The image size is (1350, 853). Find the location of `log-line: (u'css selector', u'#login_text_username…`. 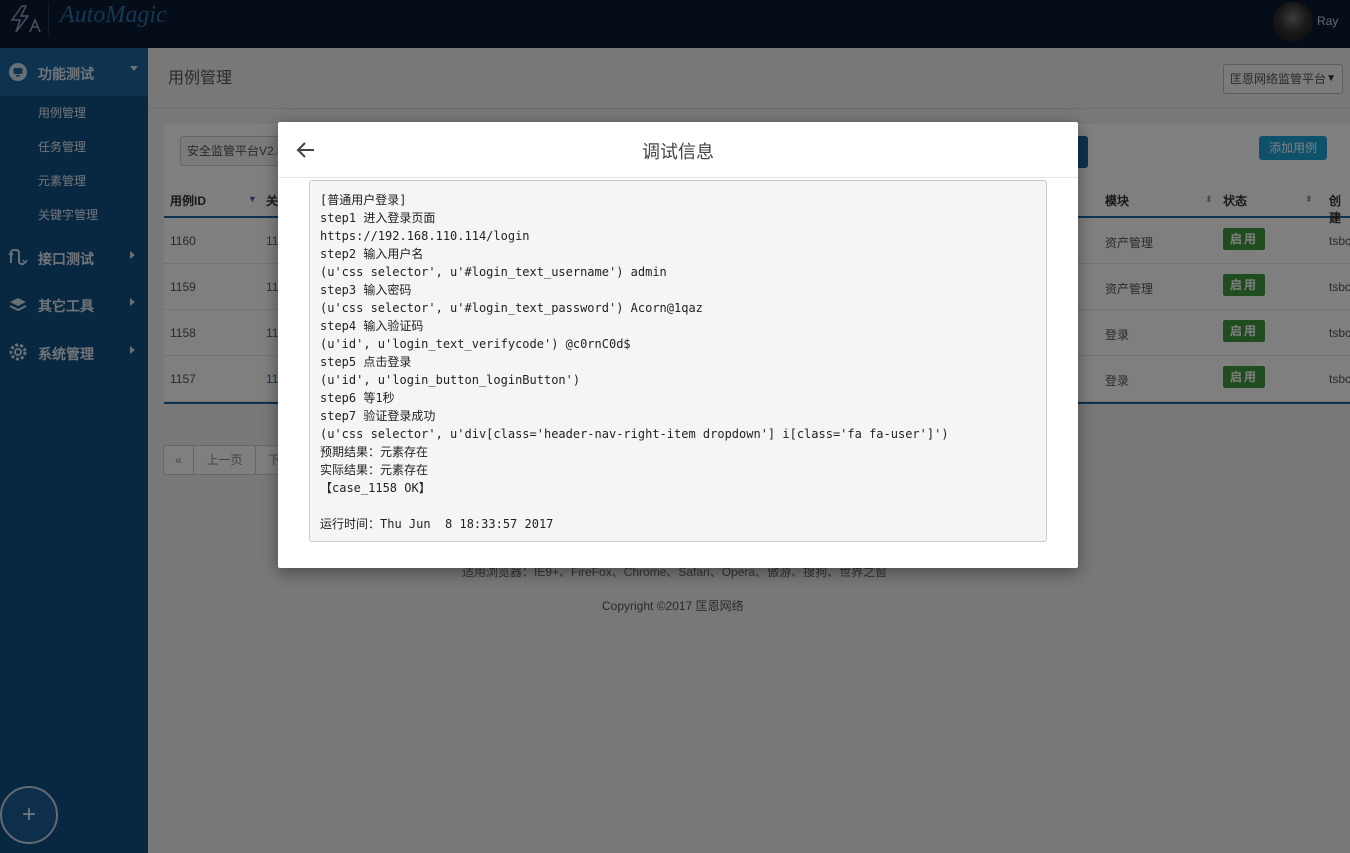

log-line: (u'css selector', u'#login_text_username… is located at coordinates (493, 272).